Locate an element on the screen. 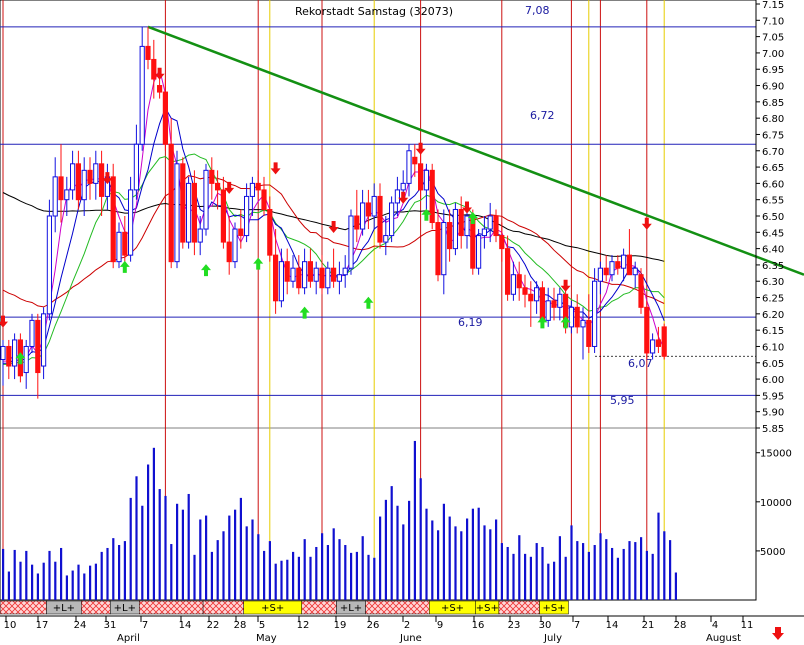 The image size is (804, 645). price-tick-label: 6.80 is located at coordinates (773, 119).